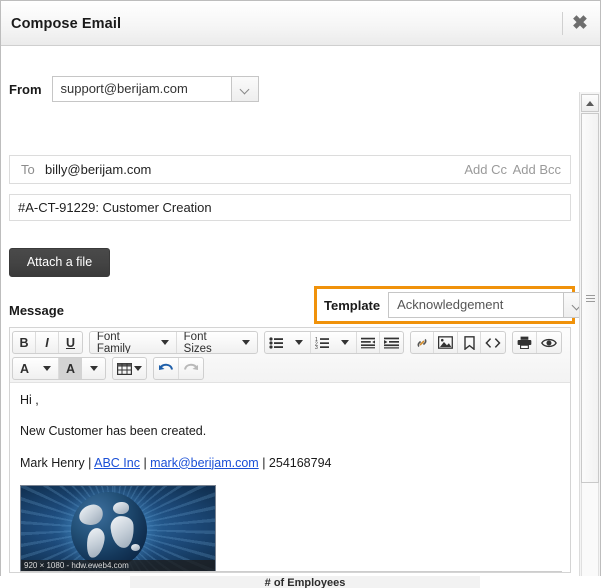  I want to click on page-title: Compose Email, so click(66, 24).